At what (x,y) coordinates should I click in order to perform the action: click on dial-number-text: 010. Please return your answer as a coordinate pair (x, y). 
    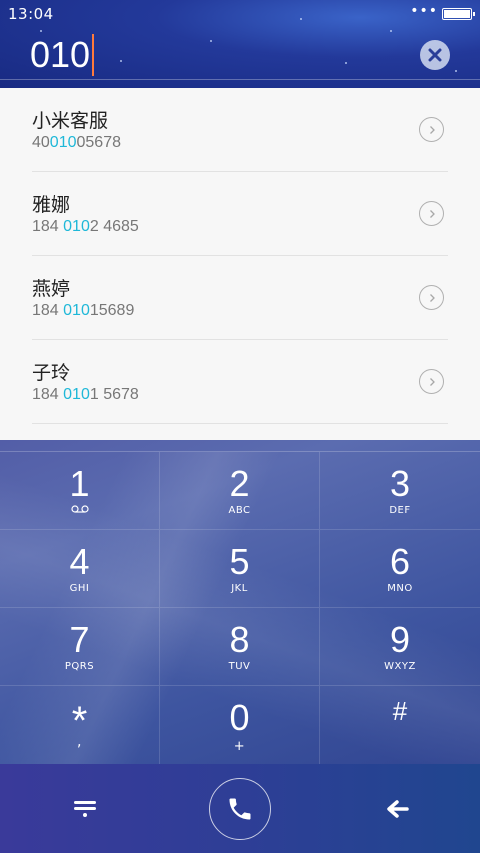
    Looking at the image, I should click on (60, 54).